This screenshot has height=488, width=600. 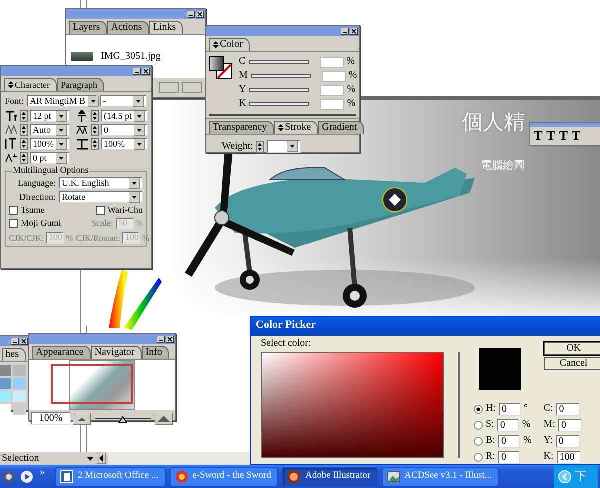 What do you see at coordinates (229, 44) in the screenshot?
I see `panel-tab: Color` at bounding box center [229, 44].